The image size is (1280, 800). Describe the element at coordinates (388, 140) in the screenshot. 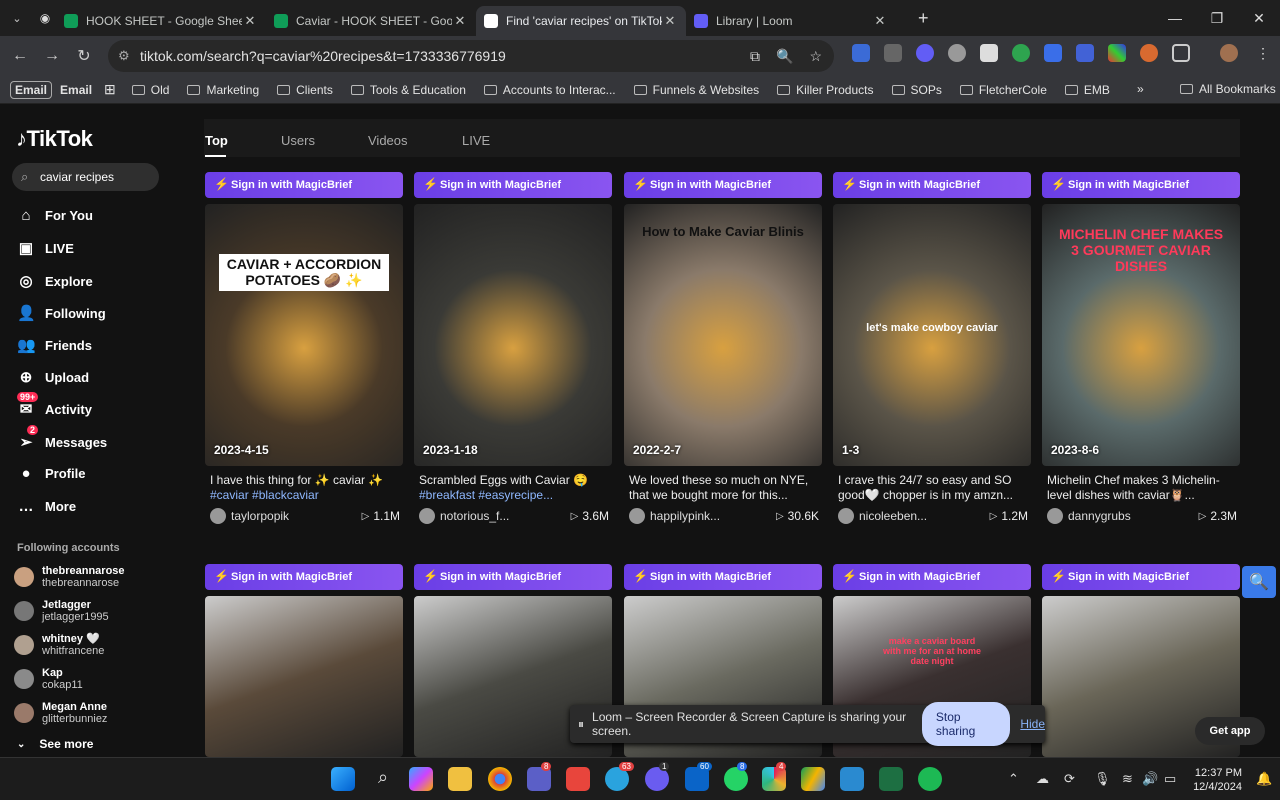

I see `tab-videos: Videos` at that location.